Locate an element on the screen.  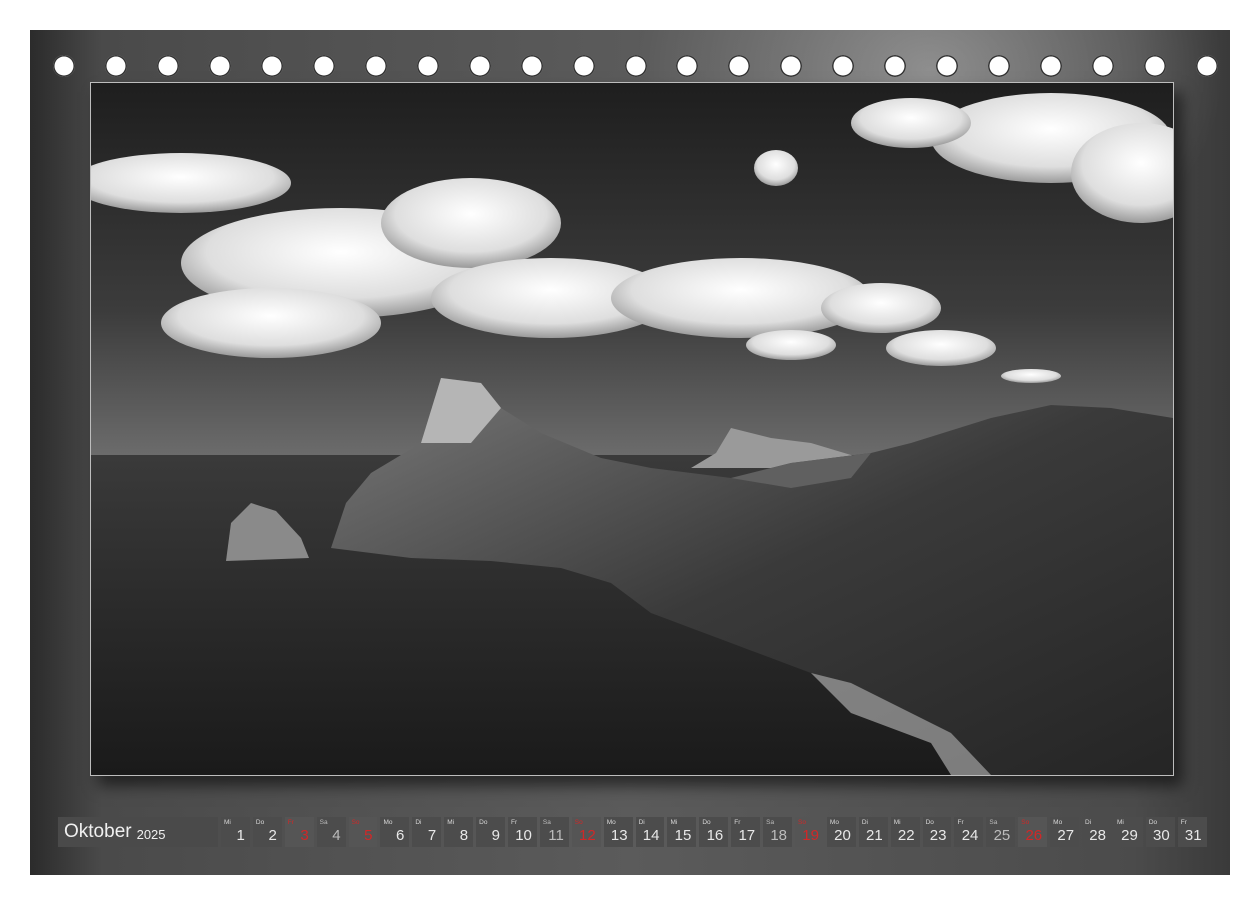
calendar-day: So 19 is located at coordinates (809, 832).